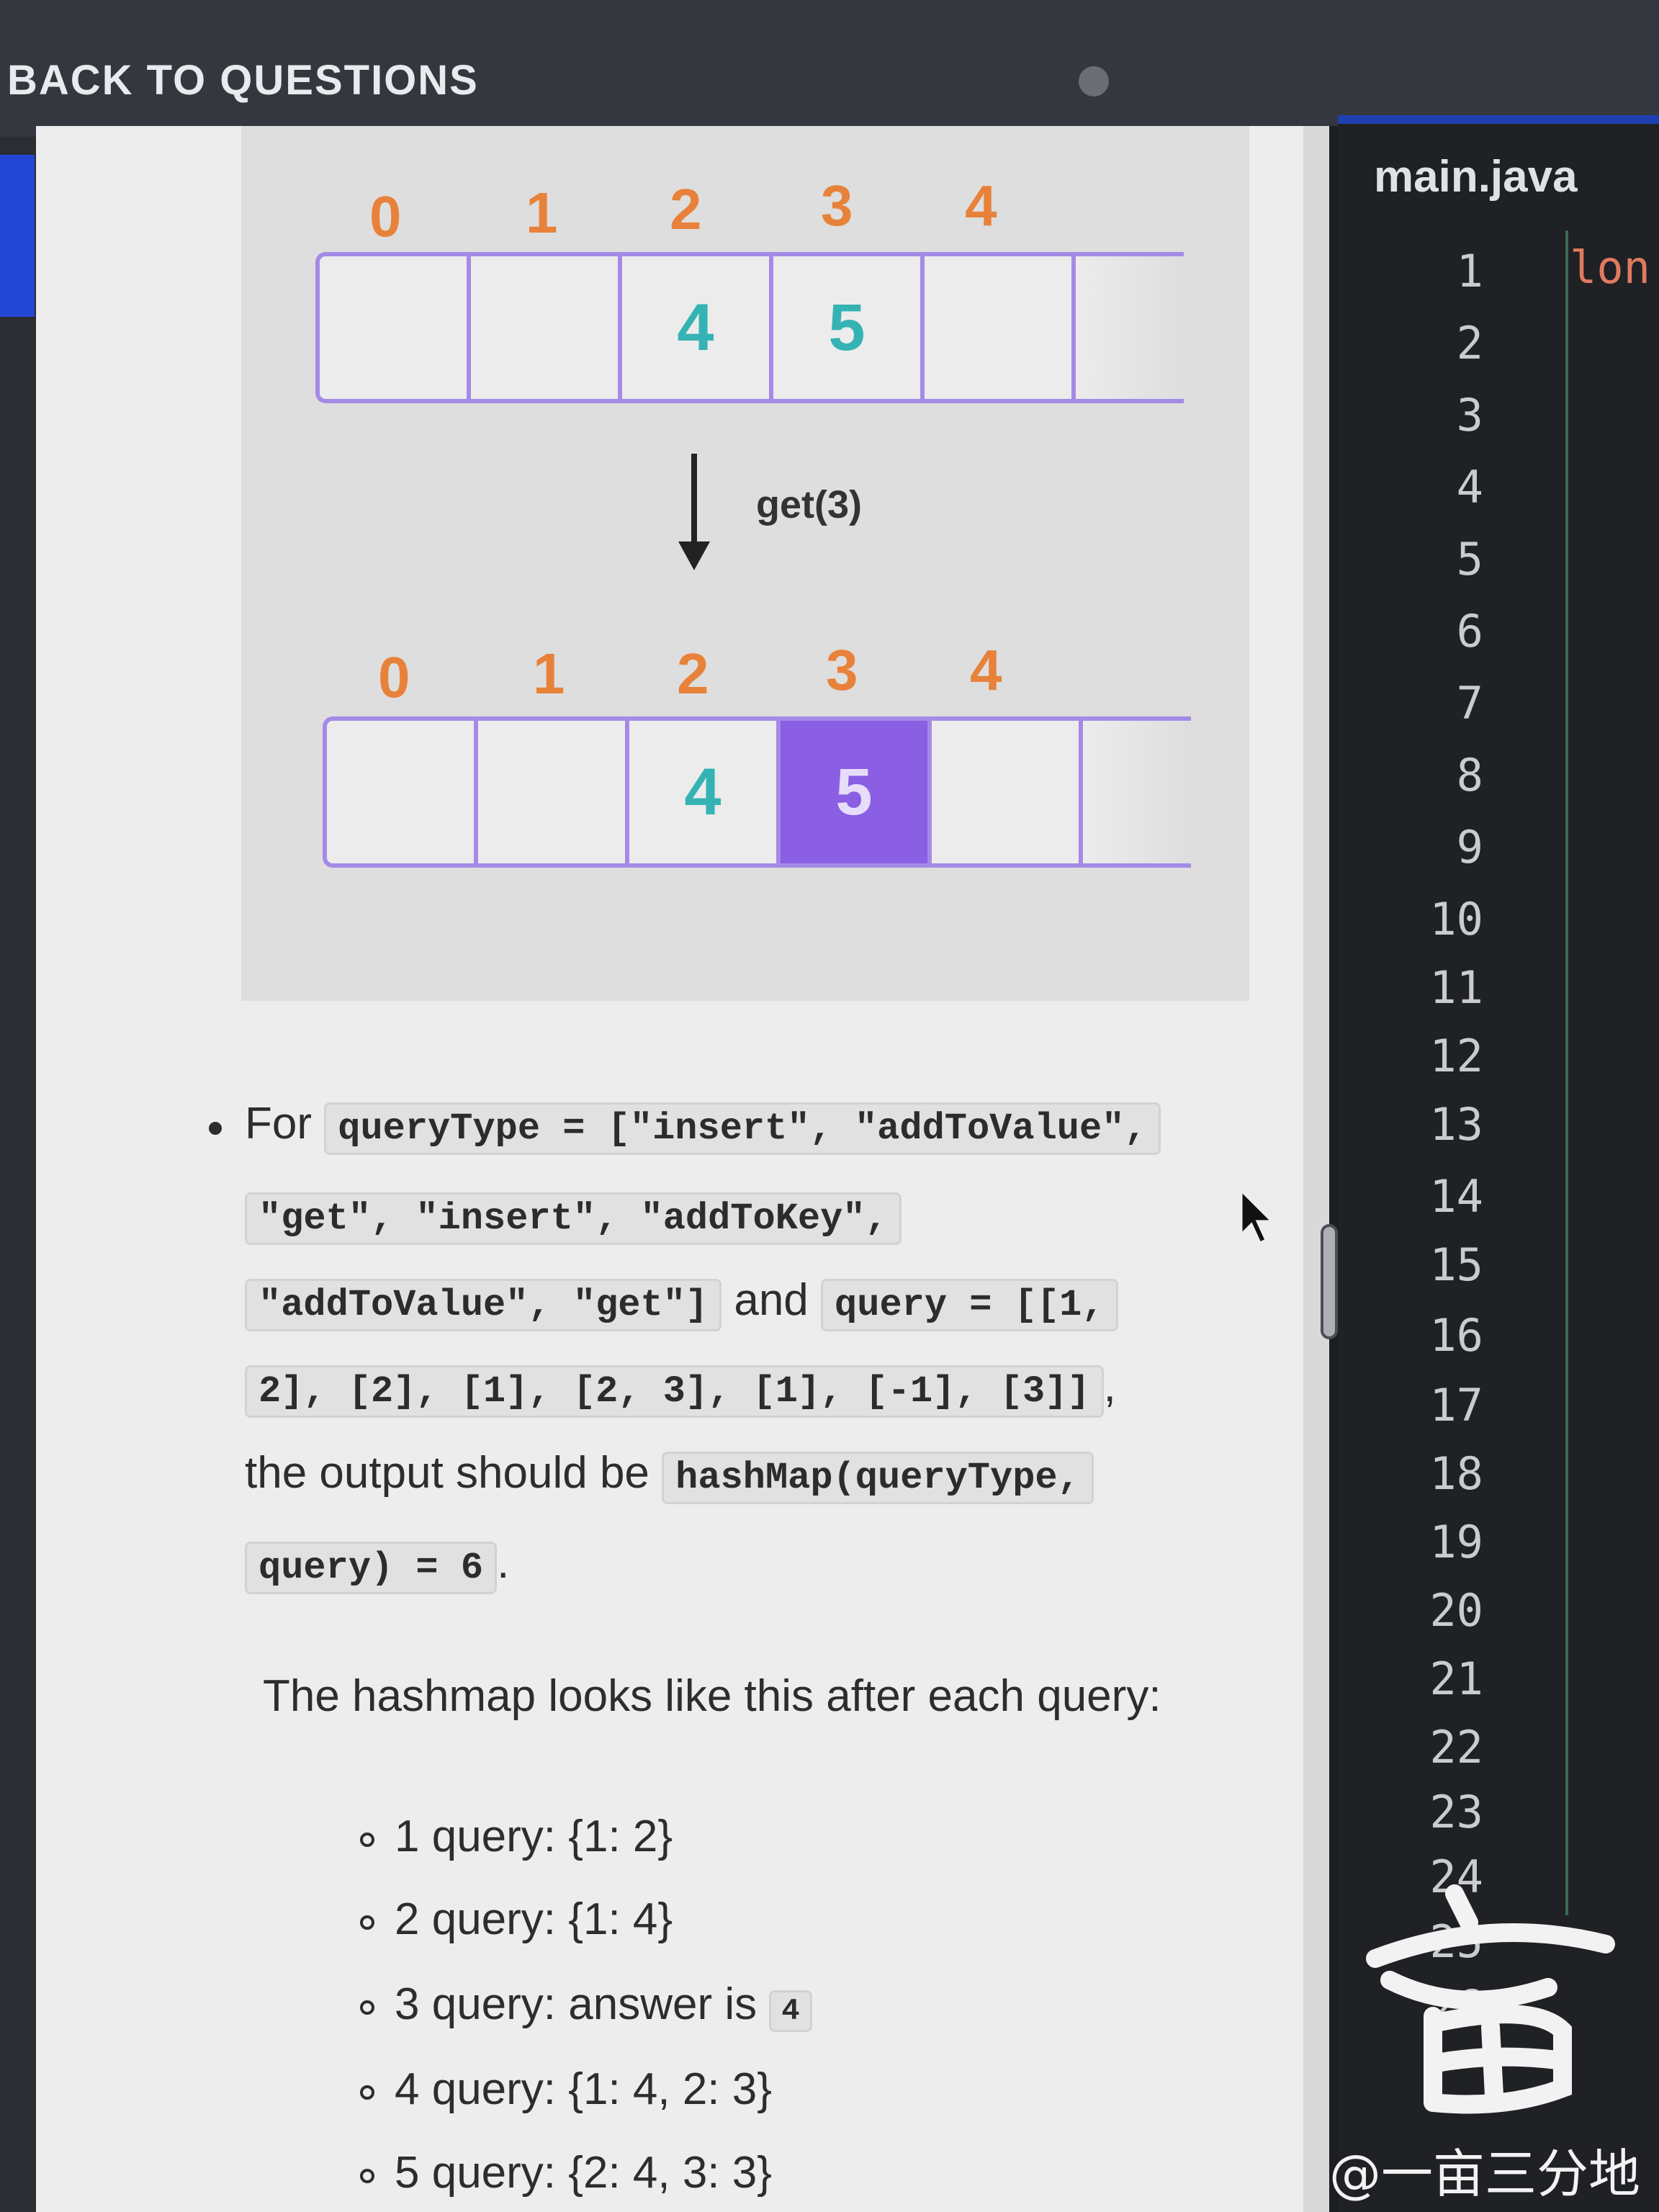  Describe the element at coordinates (1334, 1169) in the screenshot. I see `panel-divider` at that location.